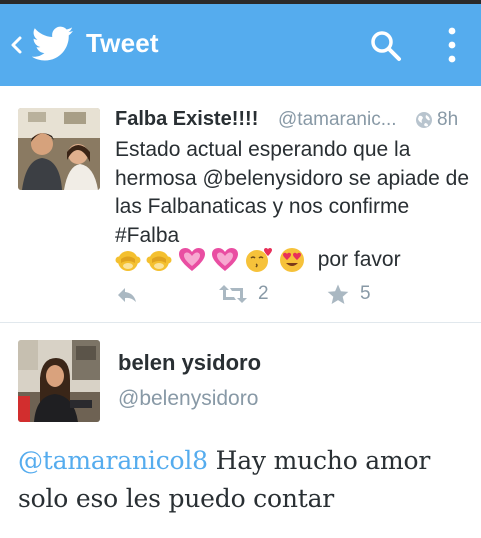 Image resolution: width=481 pixels, height=538 pixels. Describe the element at coordinates (424, 120) in the screenshot. I see `globe-icon` at that location.